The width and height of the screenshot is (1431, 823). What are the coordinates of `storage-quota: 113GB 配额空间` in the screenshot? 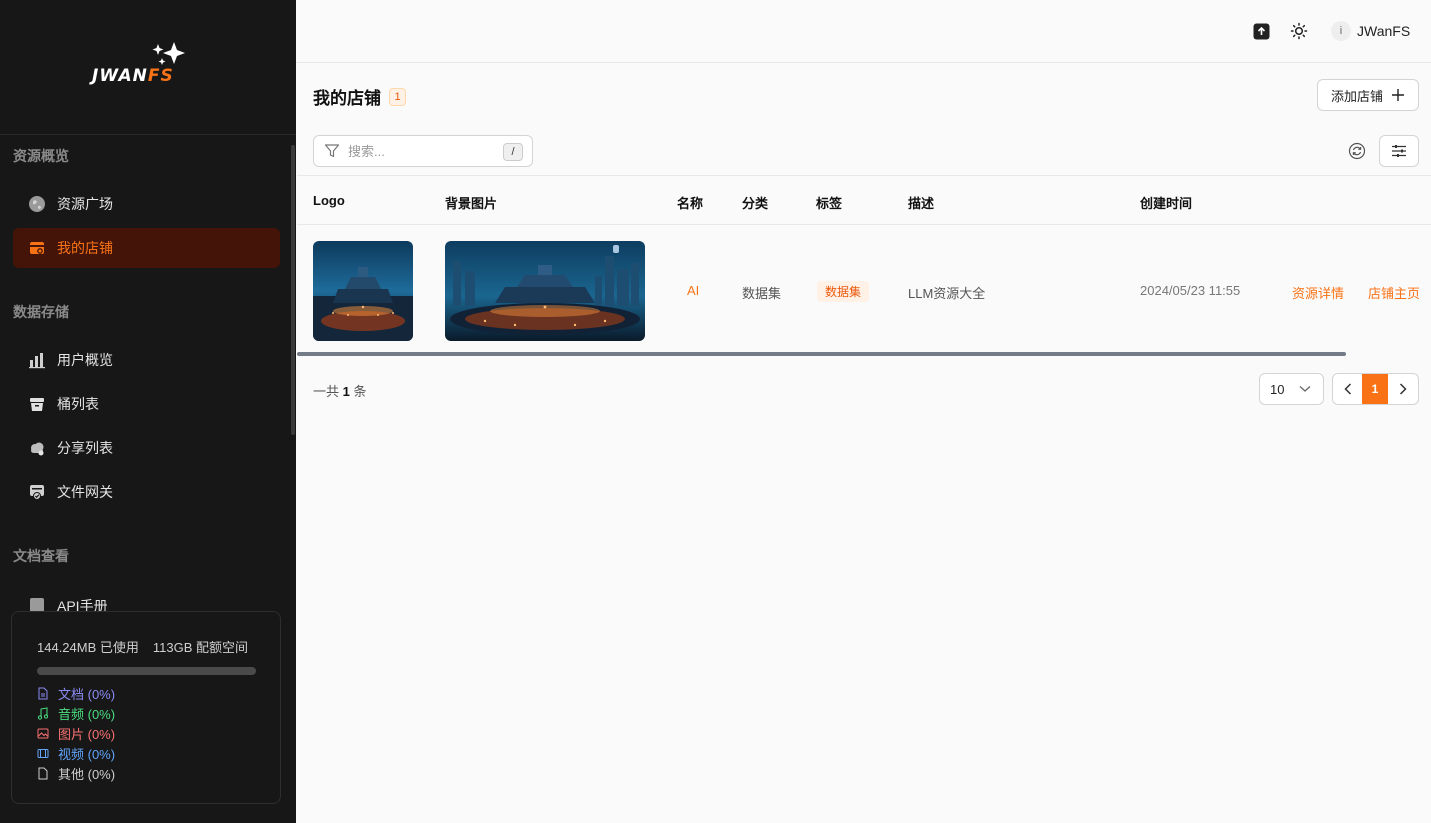 It's located at (200, 647).